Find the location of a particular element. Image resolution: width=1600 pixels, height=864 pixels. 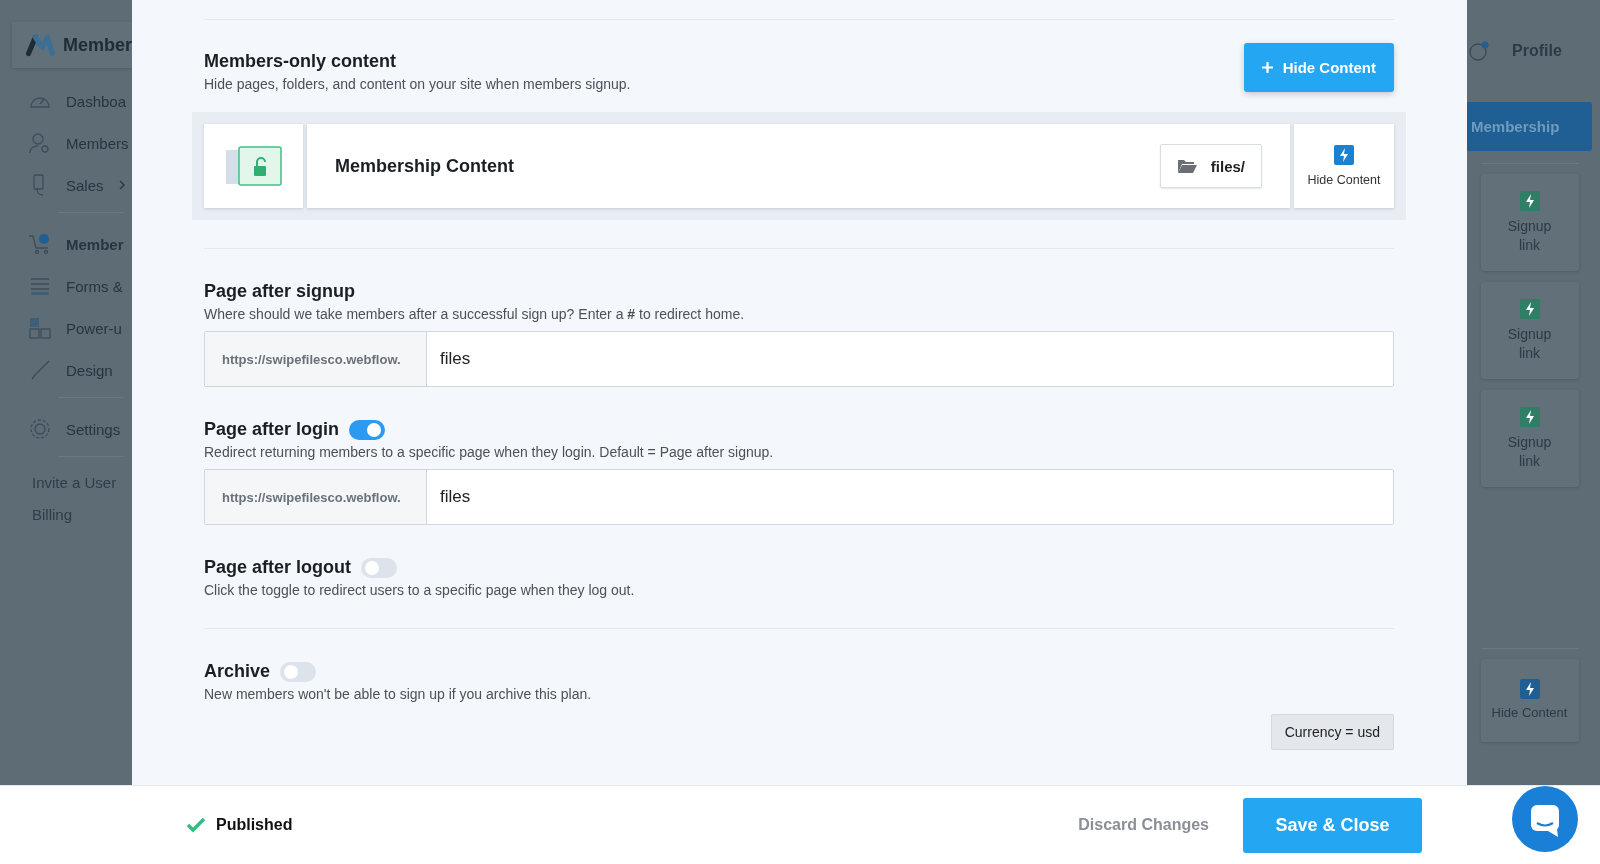

blocks-icon is located at coordinates (40, 328).